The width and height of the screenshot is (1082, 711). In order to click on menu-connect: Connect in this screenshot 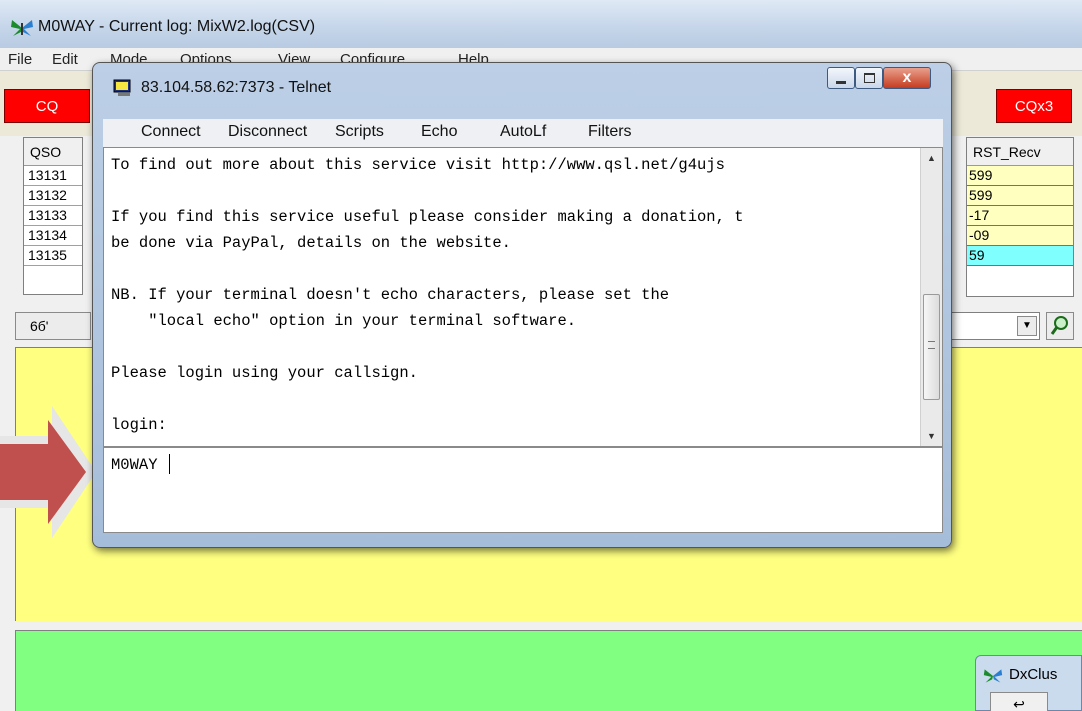, I will do `click(171, 132)`.